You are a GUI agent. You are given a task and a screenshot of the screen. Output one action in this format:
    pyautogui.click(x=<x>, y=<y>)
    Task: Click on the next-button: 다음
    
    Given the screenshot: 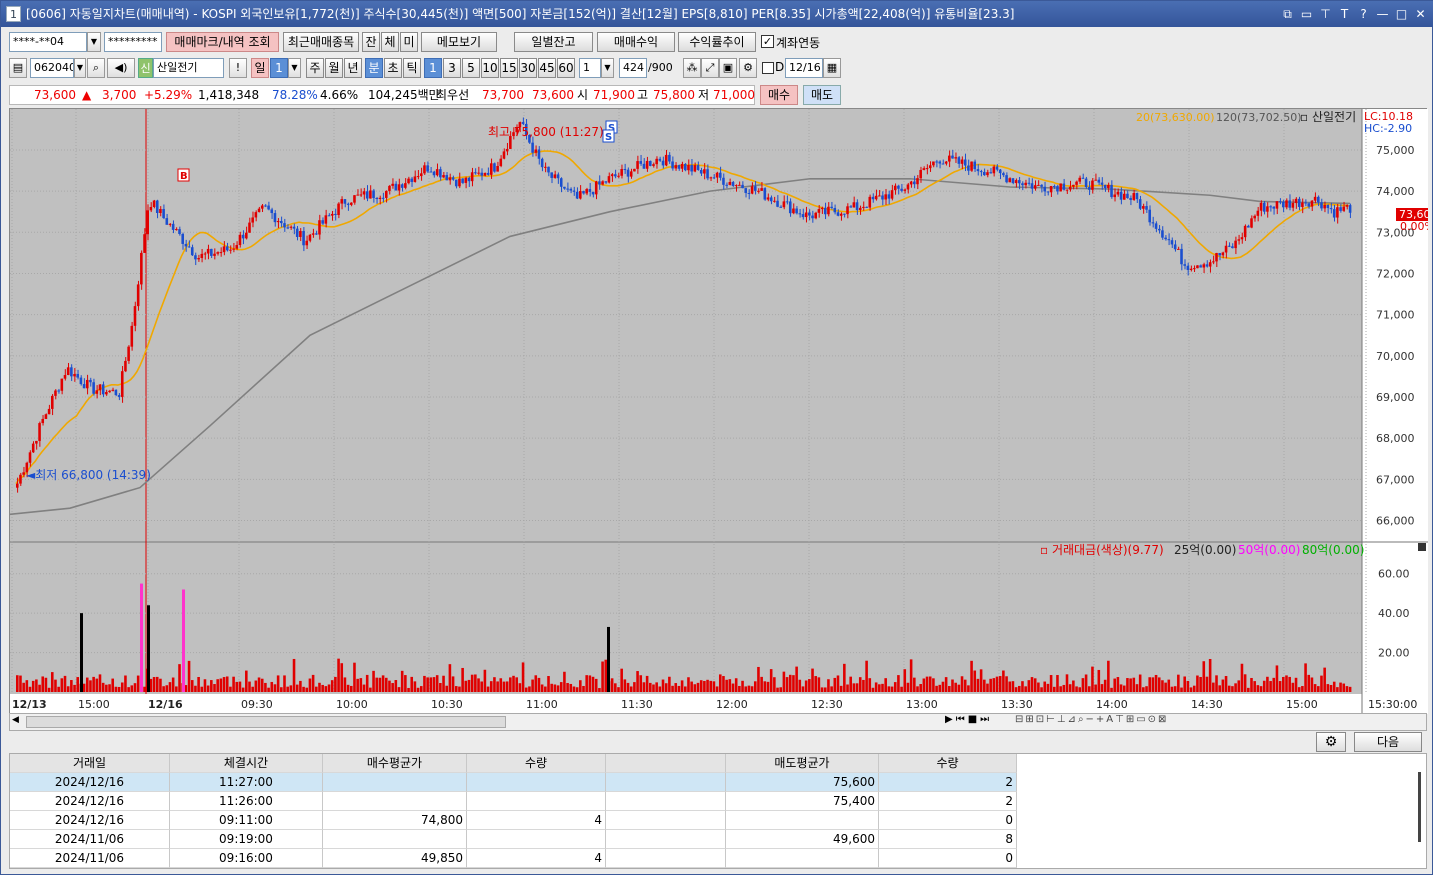 What is the action you would take?
    pyautogui.click(x=1388, y=742)
    